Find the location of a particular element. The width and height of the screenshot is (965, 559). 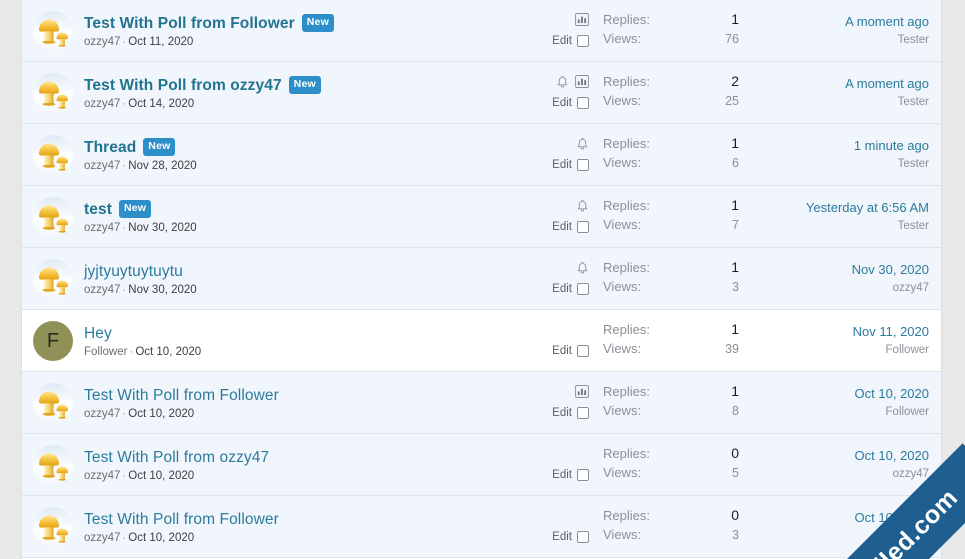

last-post-date: Yesterday at 6:56 AM is located at coordinates (867, 207).